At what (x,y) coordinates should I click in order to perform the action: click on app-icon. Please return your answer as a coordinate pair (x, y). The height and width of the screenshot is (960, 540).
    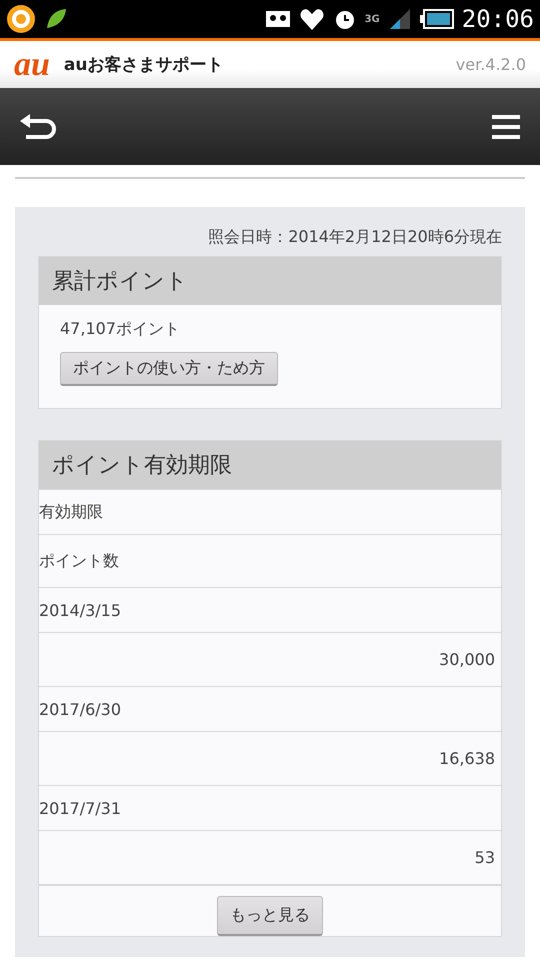
    Looking at the image, I should click on (21, 19).